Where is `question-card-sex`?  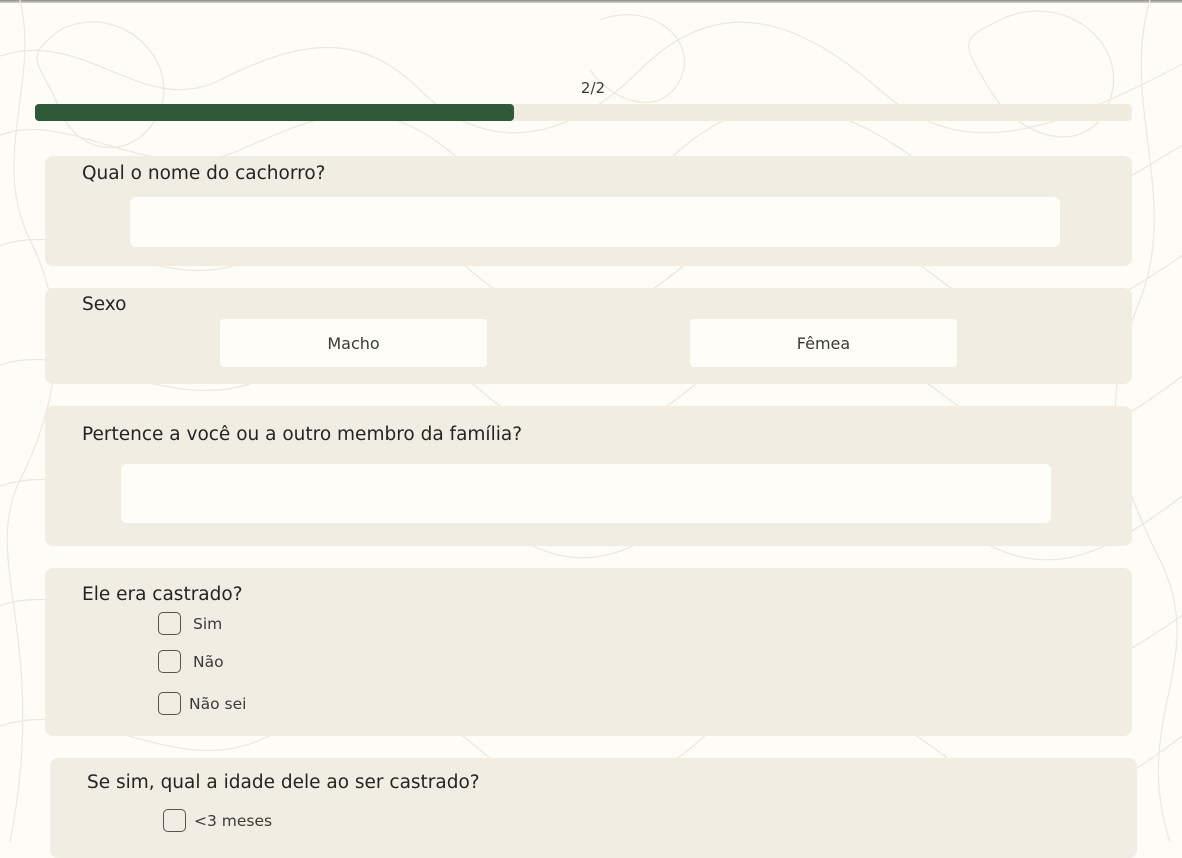
question-card-sex is located at coordinates (588, 336).